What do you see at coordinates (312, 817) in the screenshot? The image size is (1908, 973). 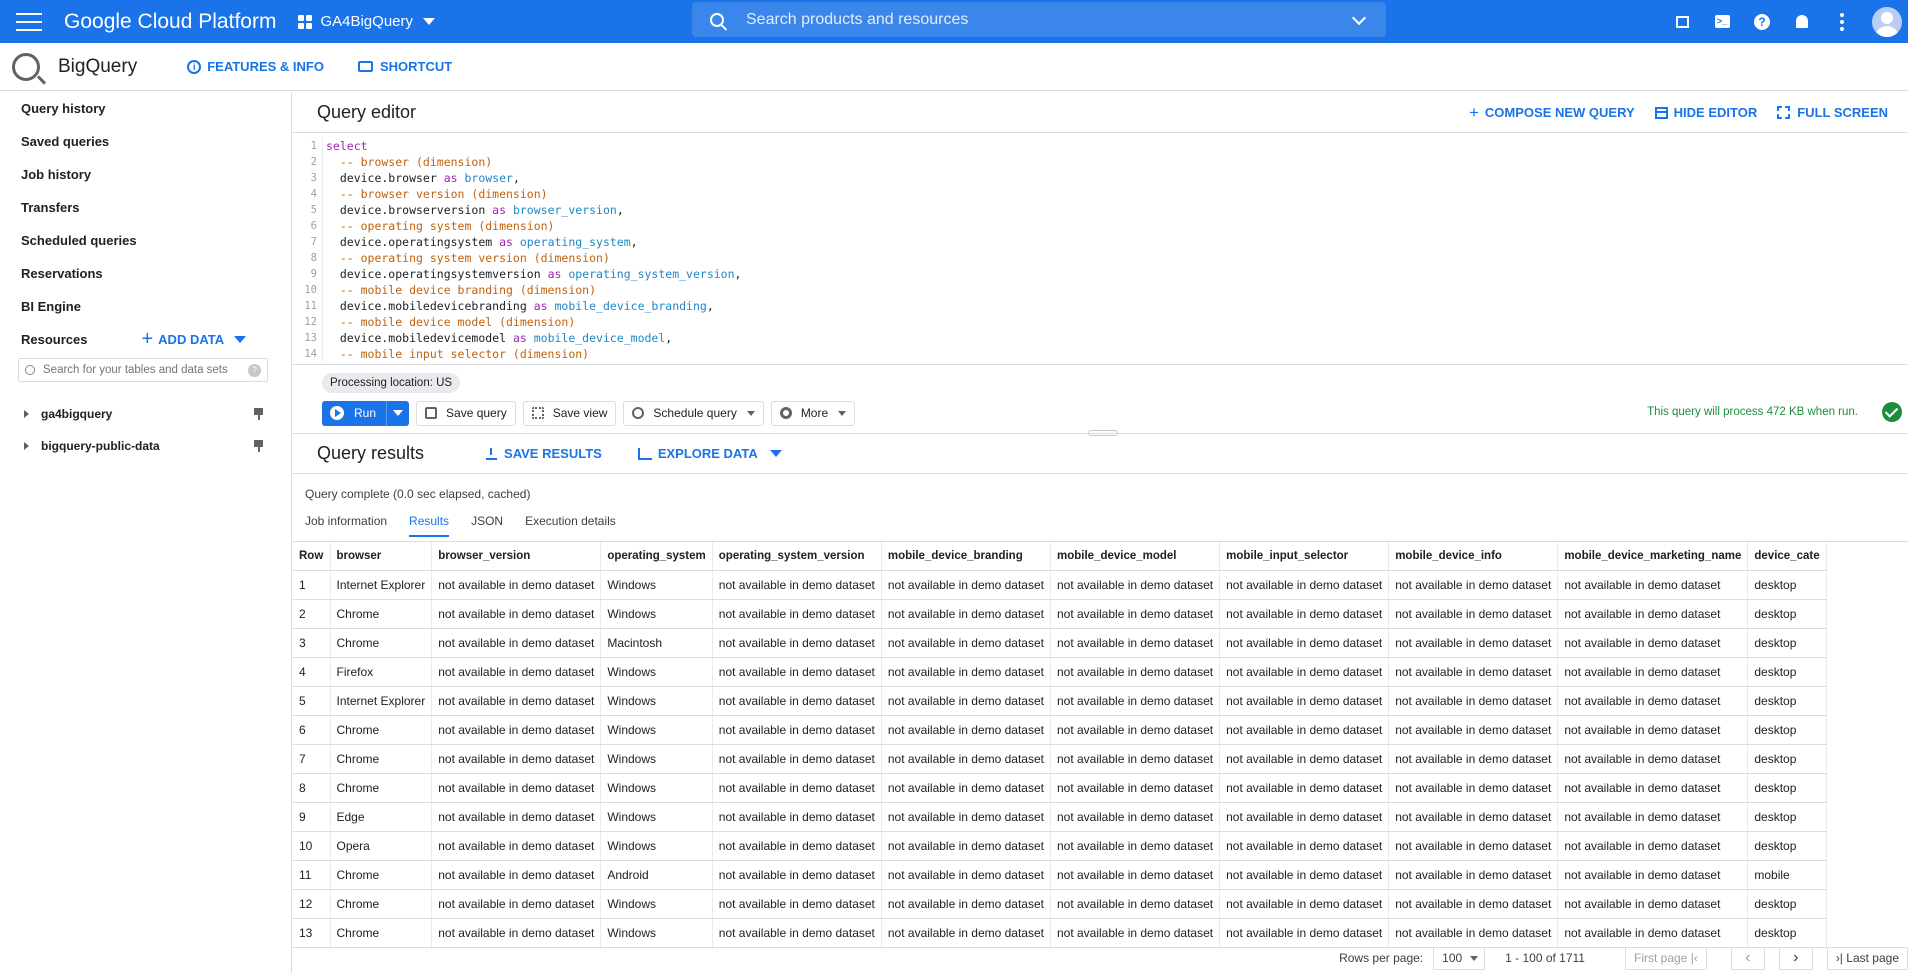 I see `table-cell: 9` at bounding box center [312, 817].